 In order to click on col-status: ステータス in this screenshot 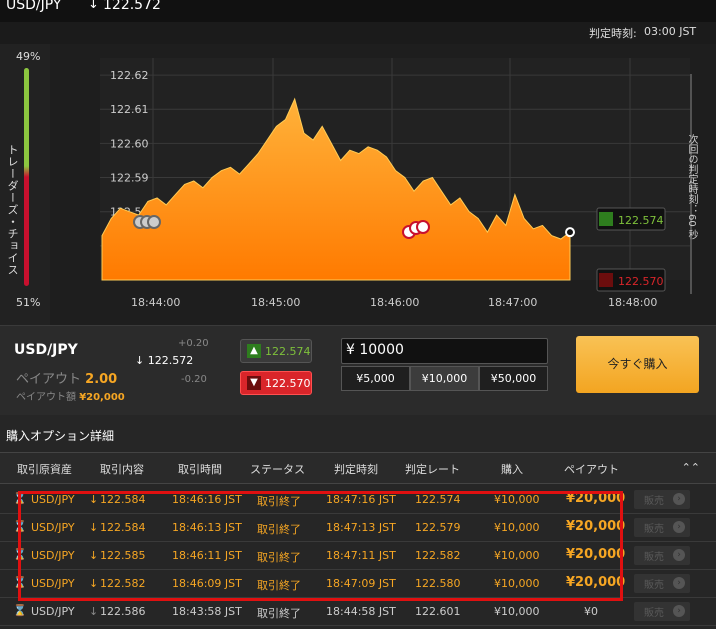, I will do `click(277, 469)`.